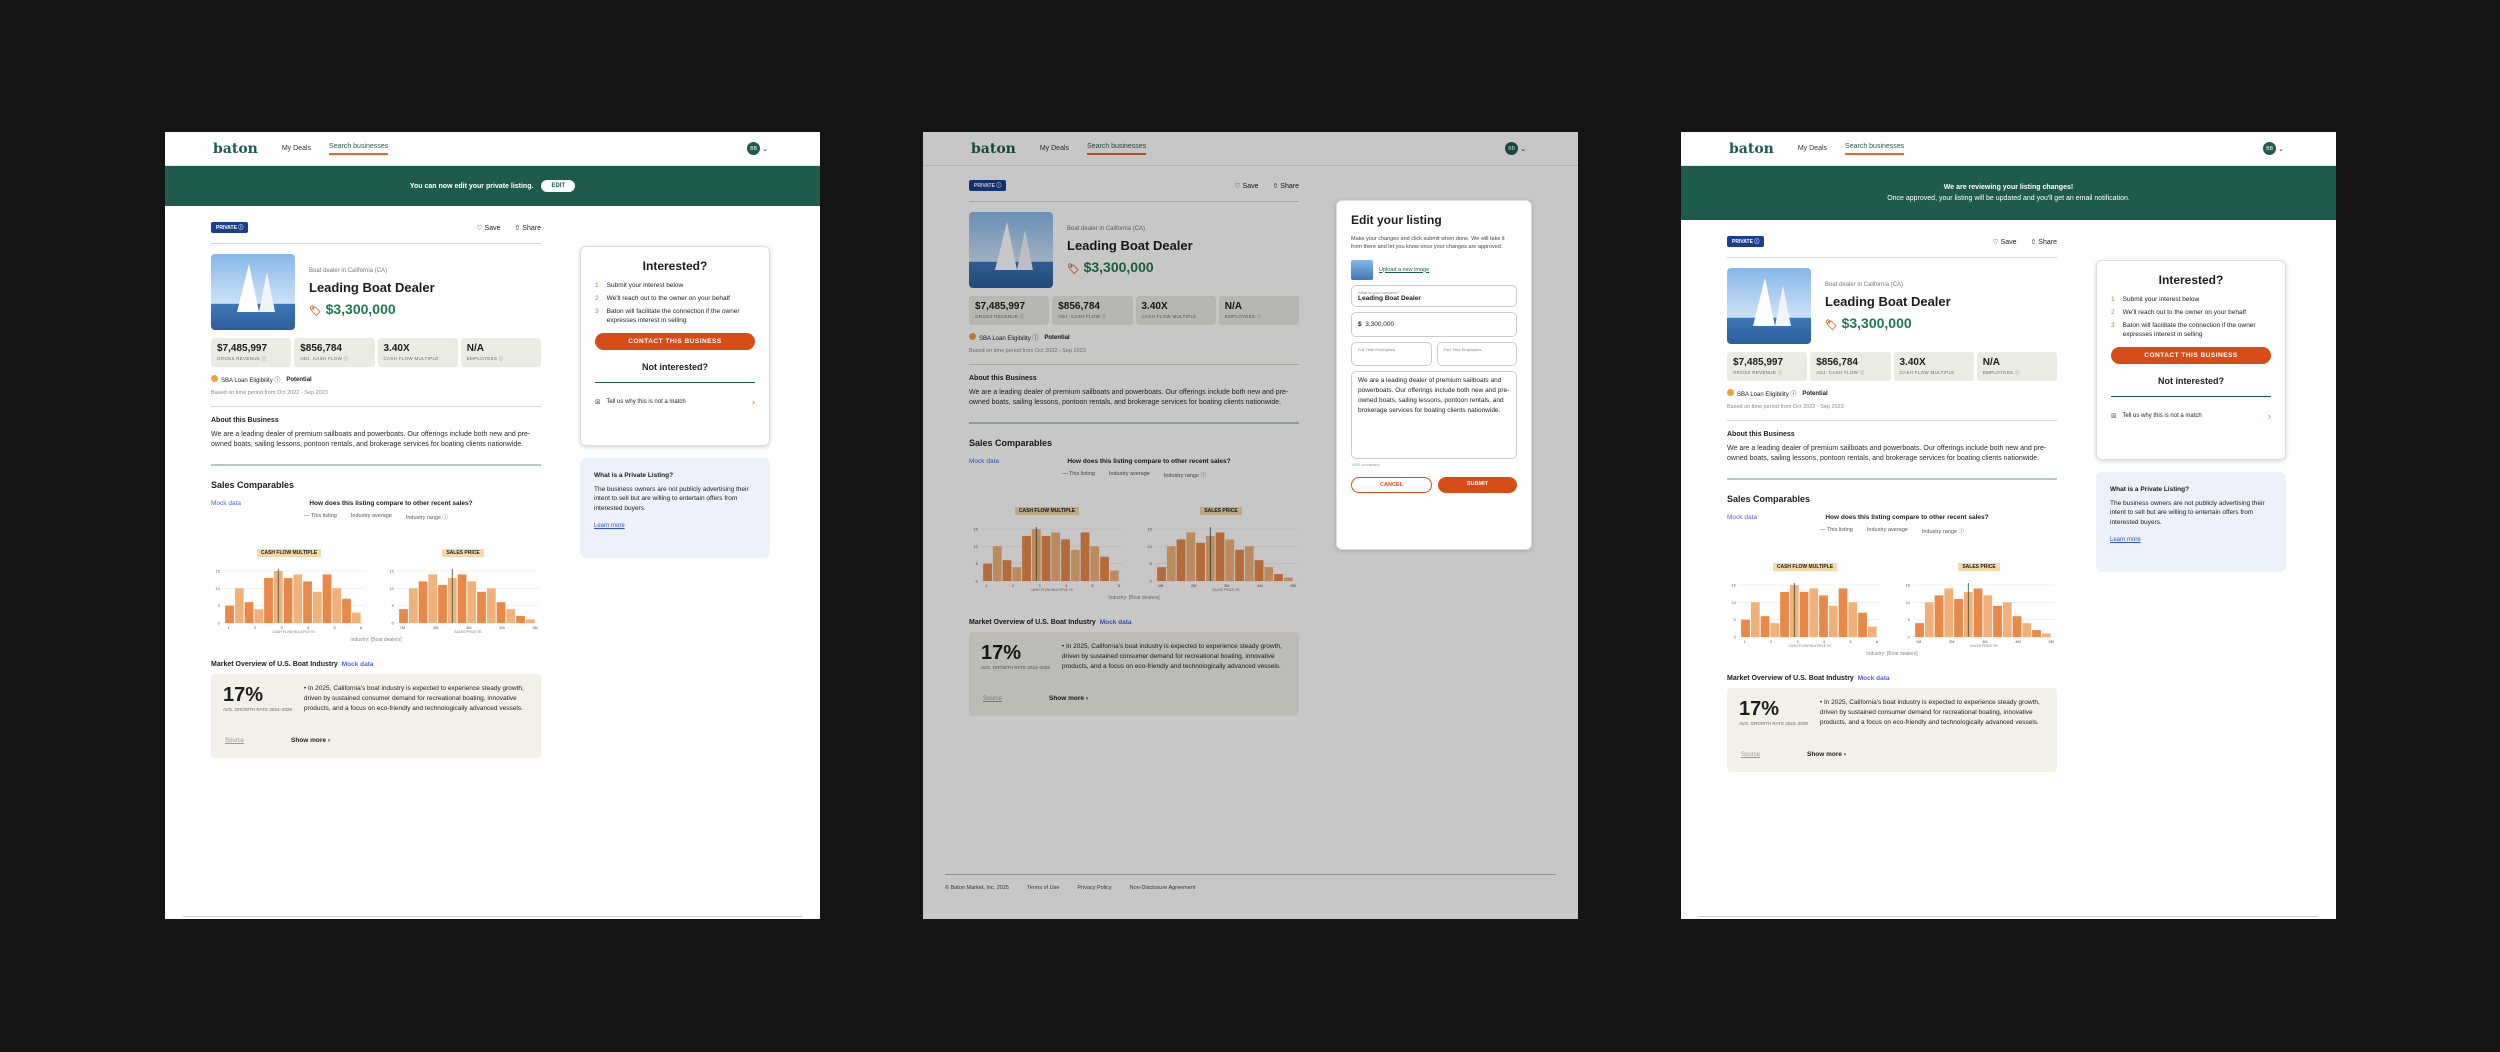 The width and height of the screenshot is (2500, 1052). Describe the element at coordinates (372, 287) in the screenshot. I see `listing-title: Leading Boat Dealer` at that location.